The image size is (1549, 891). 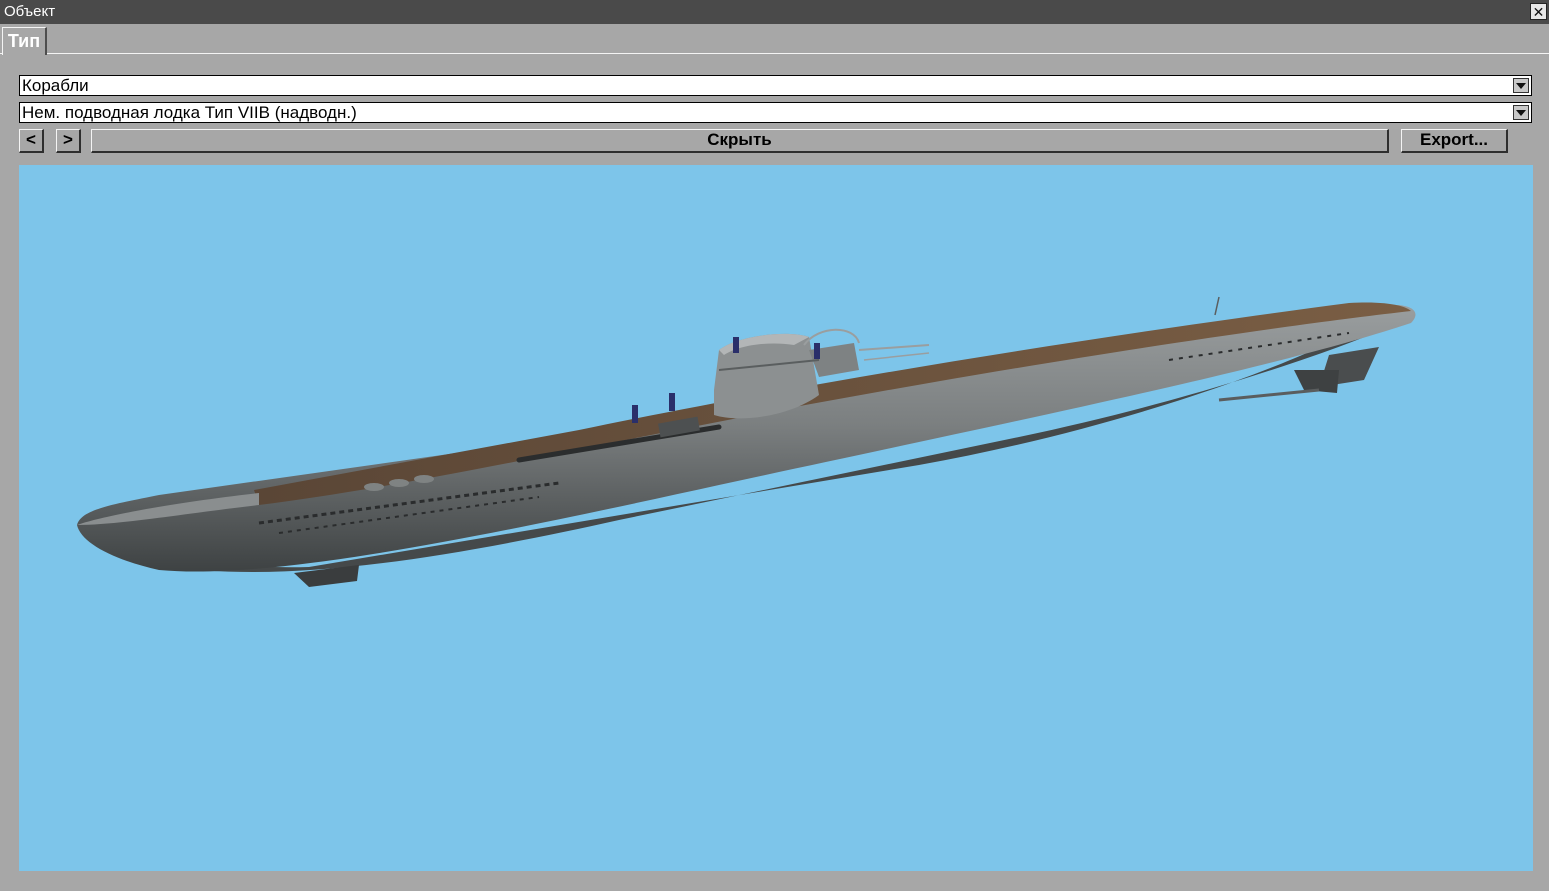 I want to click on tab-type: Тип, so click(x=24, y=41).